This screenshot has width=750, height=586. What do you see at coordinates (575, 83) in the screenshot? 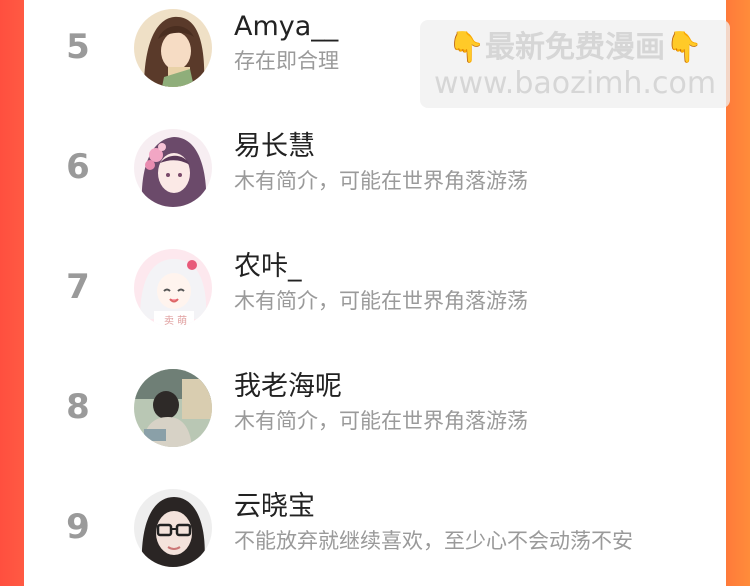
I see `watermark-url: www.baozimh.com` at bounding box center [575, 83].